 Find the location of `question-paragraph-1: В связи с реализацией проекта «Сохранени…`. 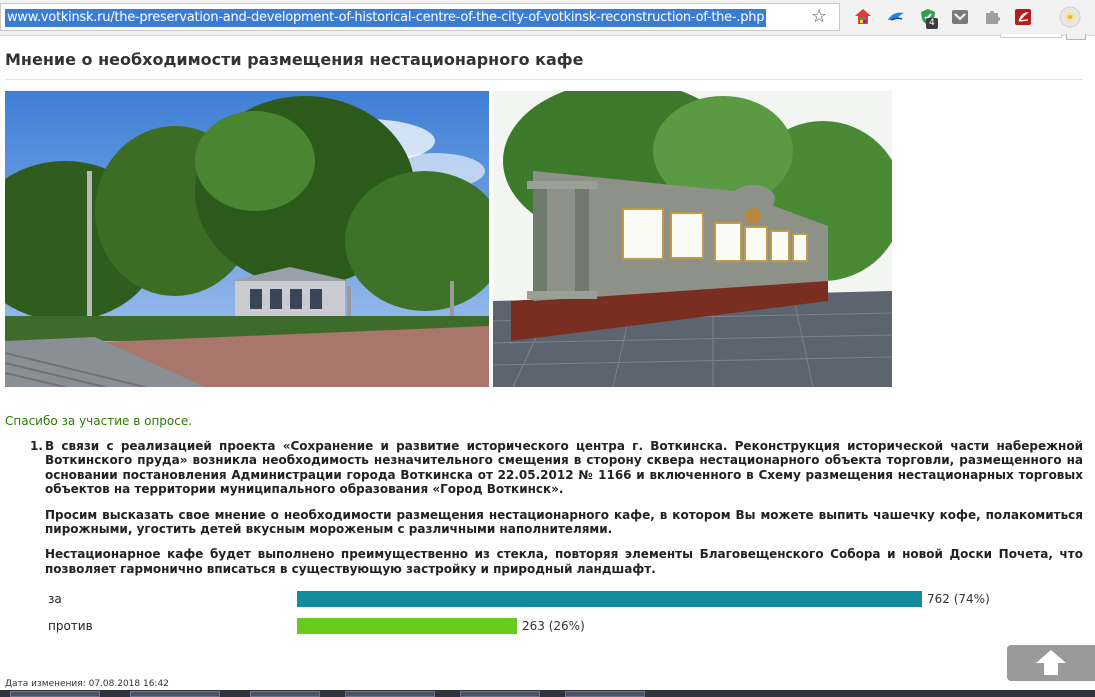

question-paragraph-1: В связи с реализацией проекта «Сохранени… is located at coordinates (564, 468).